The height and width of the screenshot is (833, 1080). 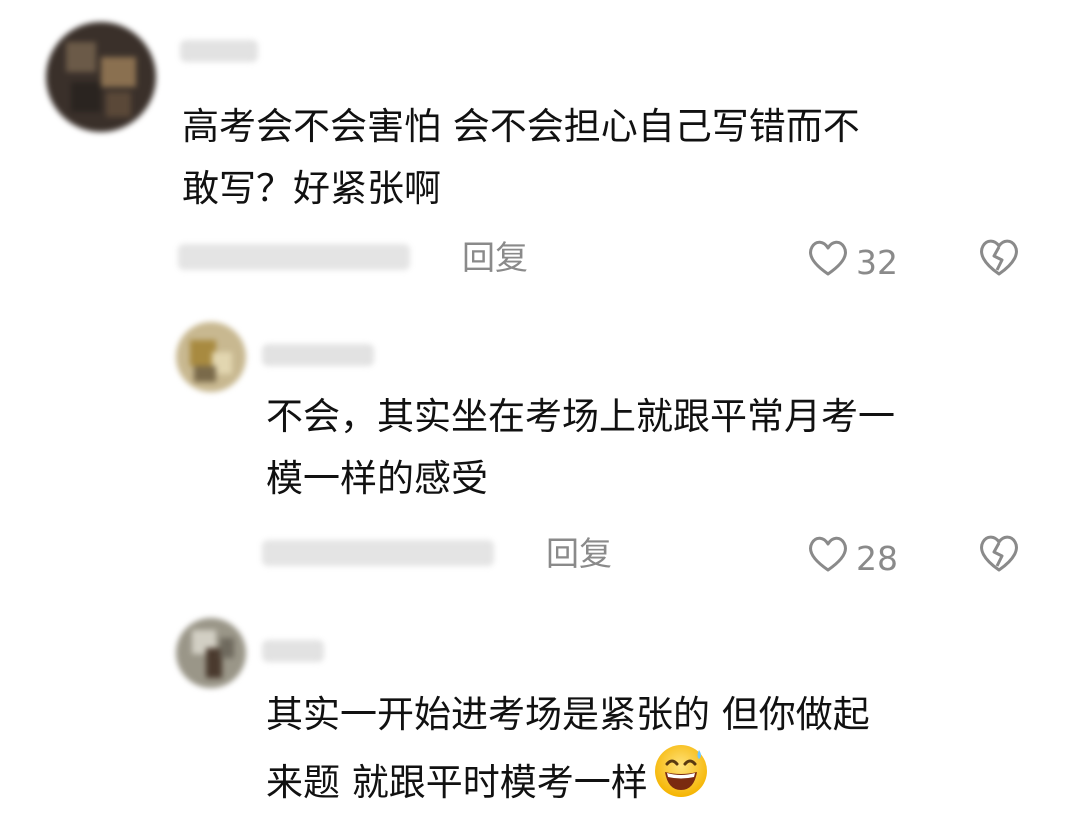 I want to click on comment-text: 不会，其实坐在考场上就跟平常月考一 模一样的感受, so click(x=580, y=447).